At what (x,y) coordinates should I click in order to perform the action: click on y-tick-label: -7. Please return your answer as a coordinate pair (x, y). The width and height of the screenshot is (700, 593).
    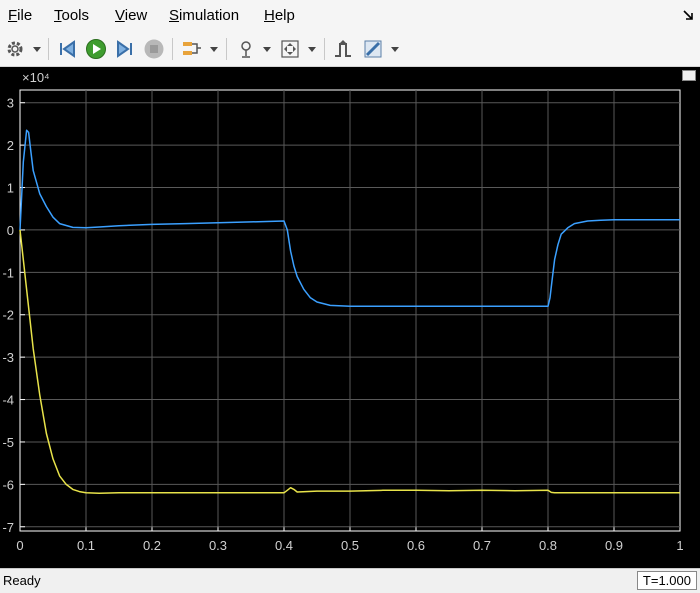
    Looking at the image, I should click on (8, 527).